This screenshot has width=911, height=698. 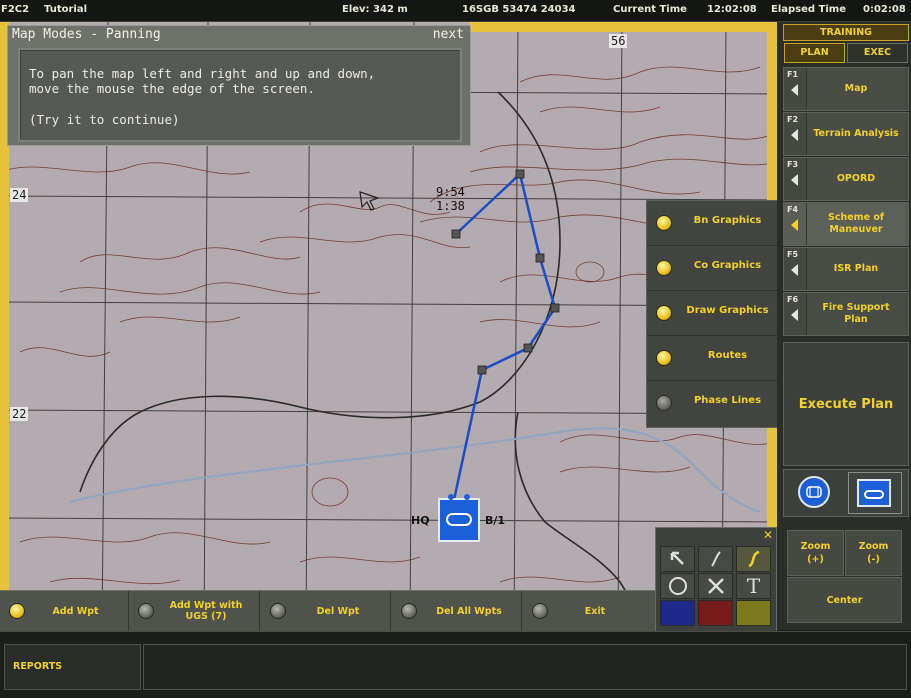 I want to click on del-wpt-button: Del Wpt, so click(x=325, y=611).